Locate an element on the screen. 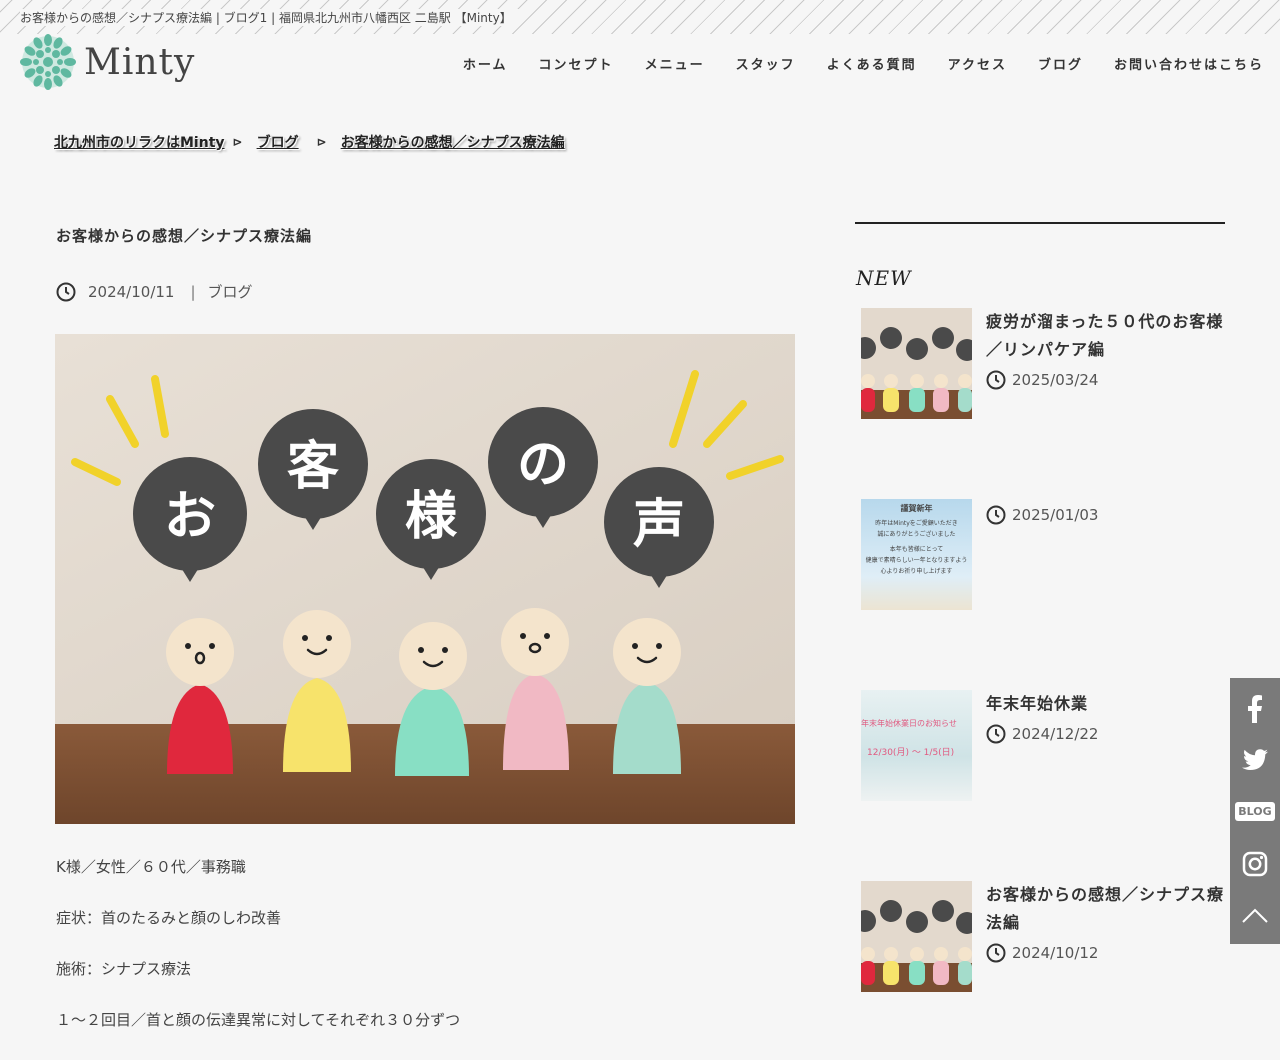 This screenshot has height=1060, width=1280. body-paragraph: 施術：シナプス療法 is located at coordinates (124, 969).